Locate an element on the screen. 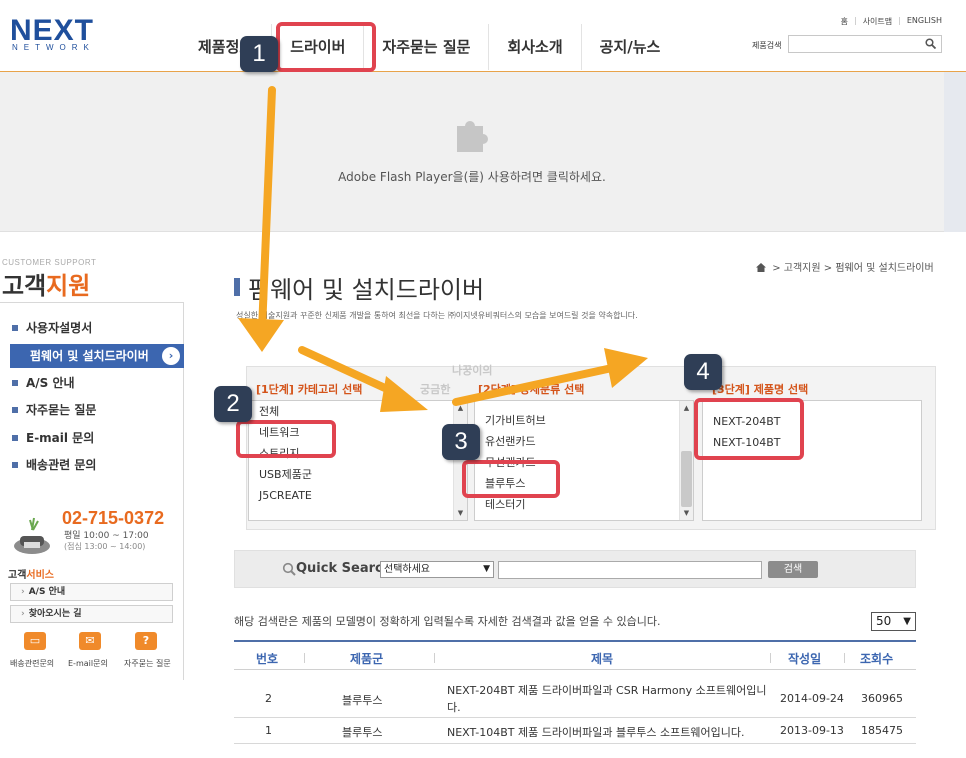  list-item is located at coordinates (584, 405).